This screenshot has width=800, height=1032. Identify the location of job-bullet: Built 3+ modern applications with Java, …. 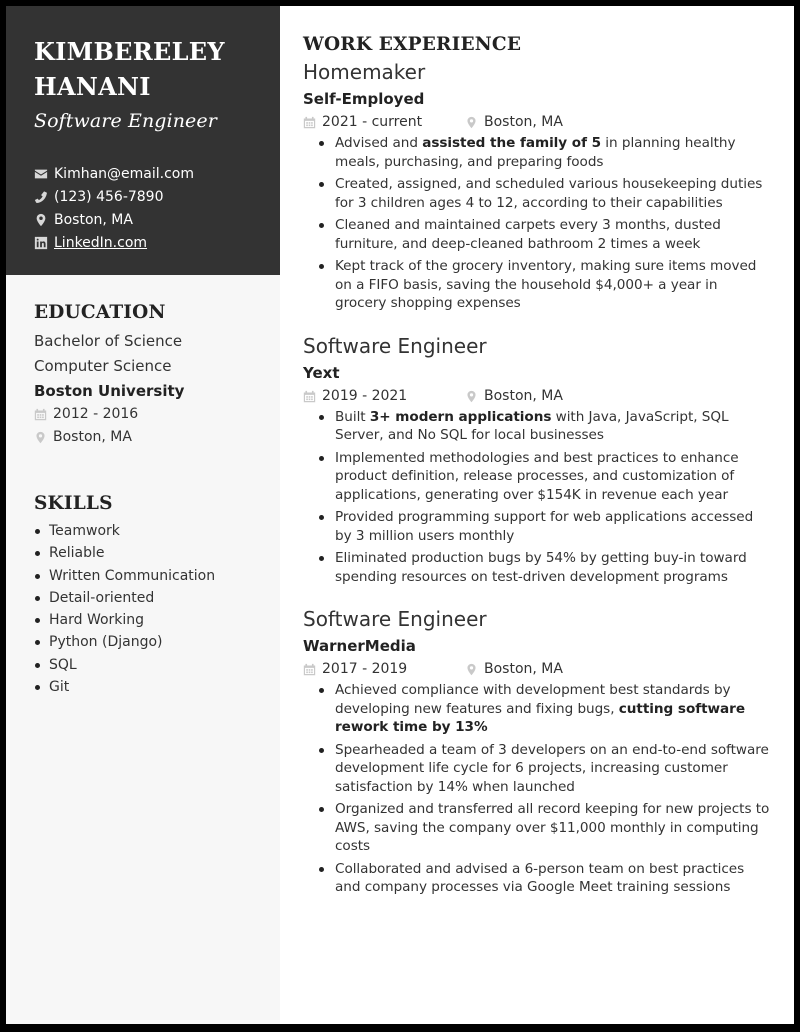
(545, 426).